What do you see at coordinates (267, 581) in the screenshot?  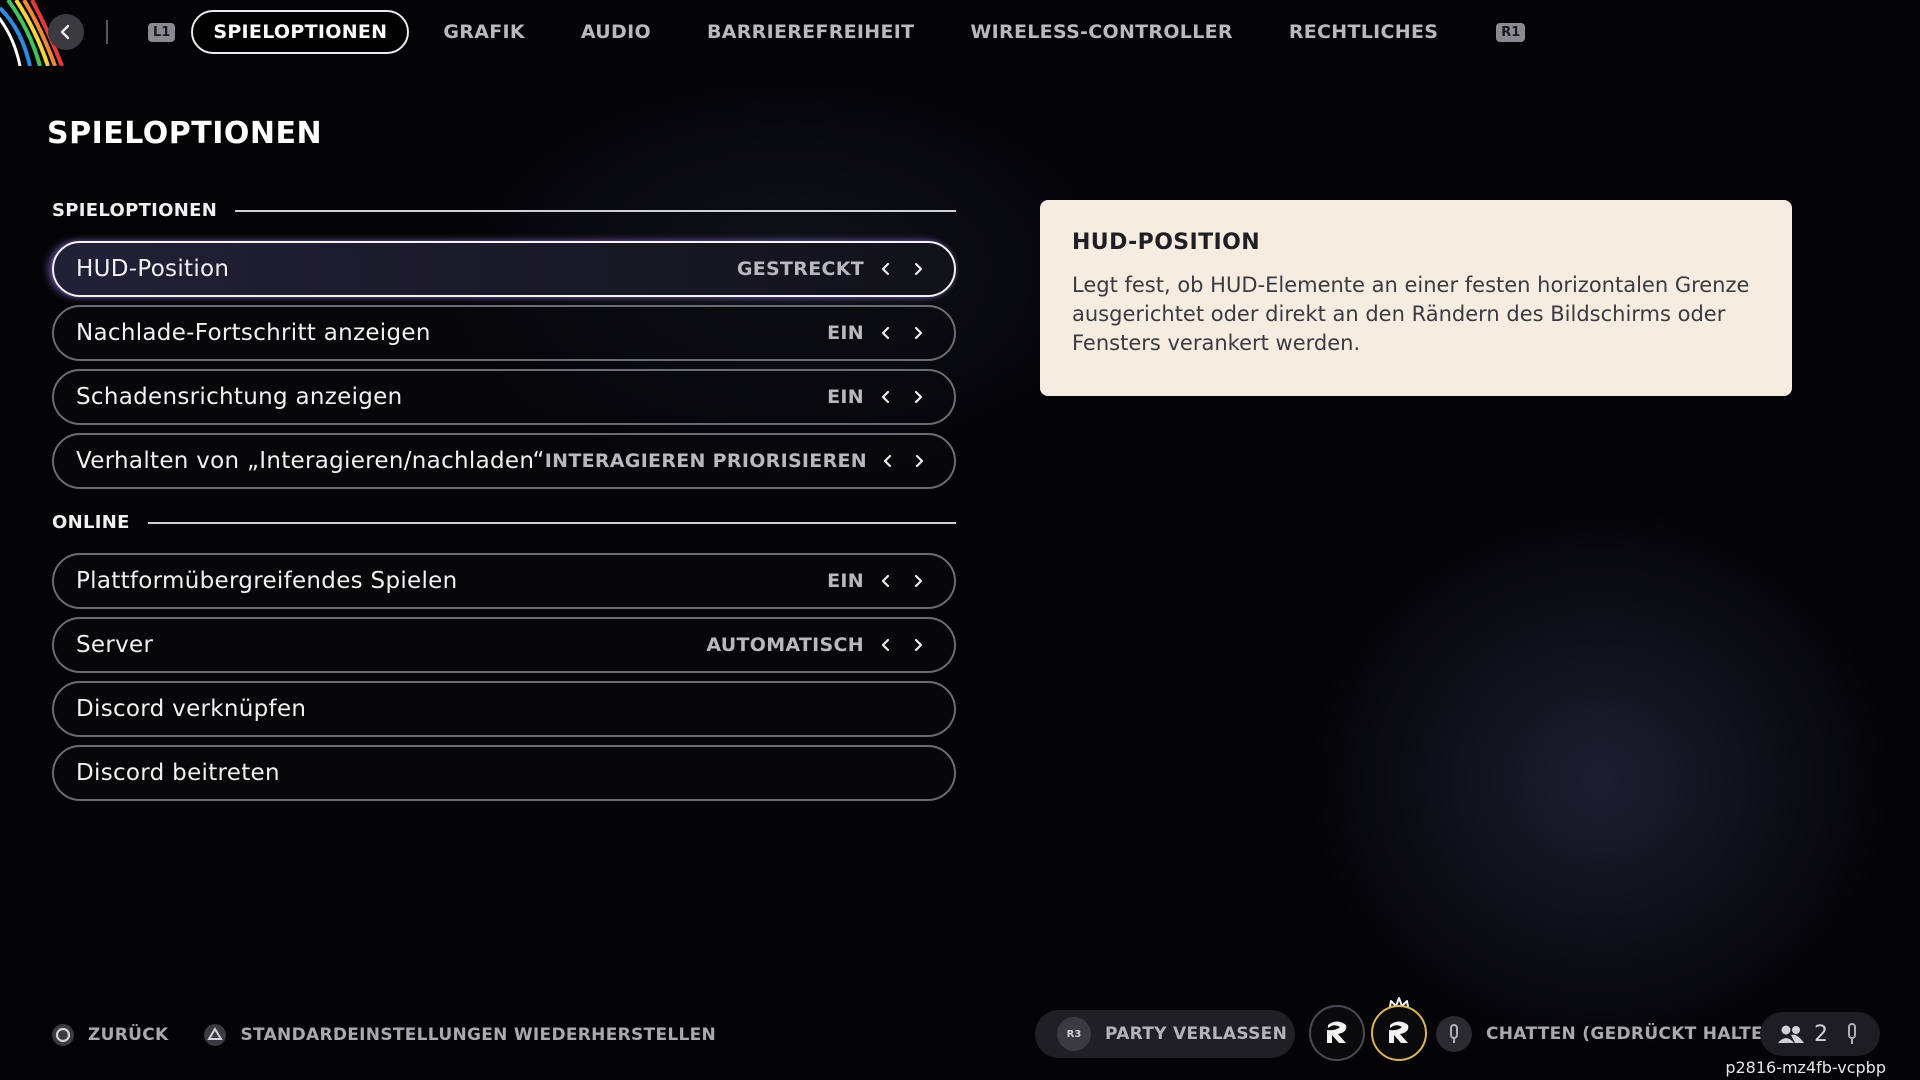 I see `setting-label: Plattformübergreifendes Spielen` at bounding box center [267, 581].